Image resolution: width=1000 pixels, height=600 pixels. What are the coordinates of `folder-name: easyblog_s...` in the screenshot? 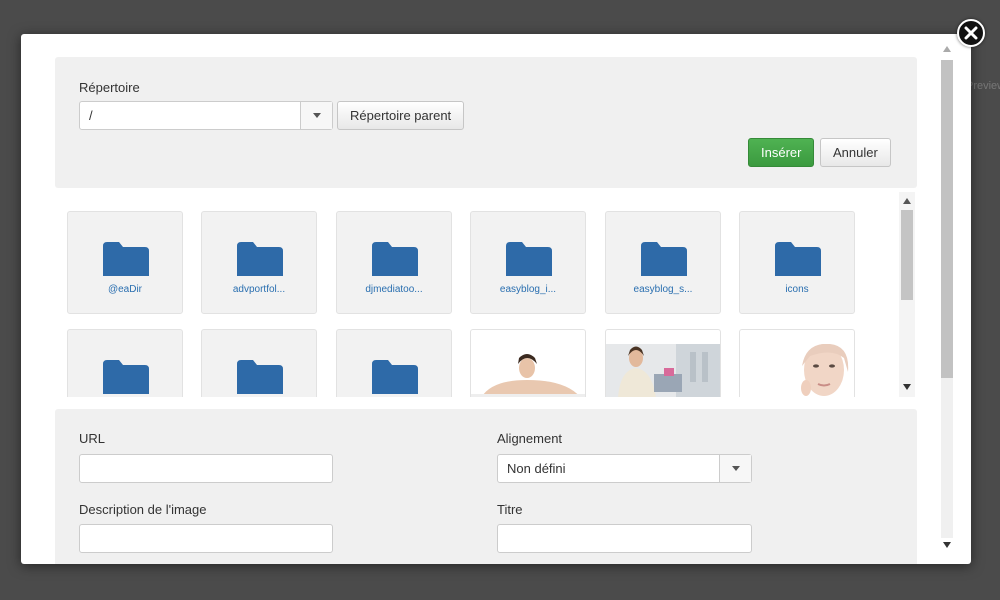 It's located at (663, 289).